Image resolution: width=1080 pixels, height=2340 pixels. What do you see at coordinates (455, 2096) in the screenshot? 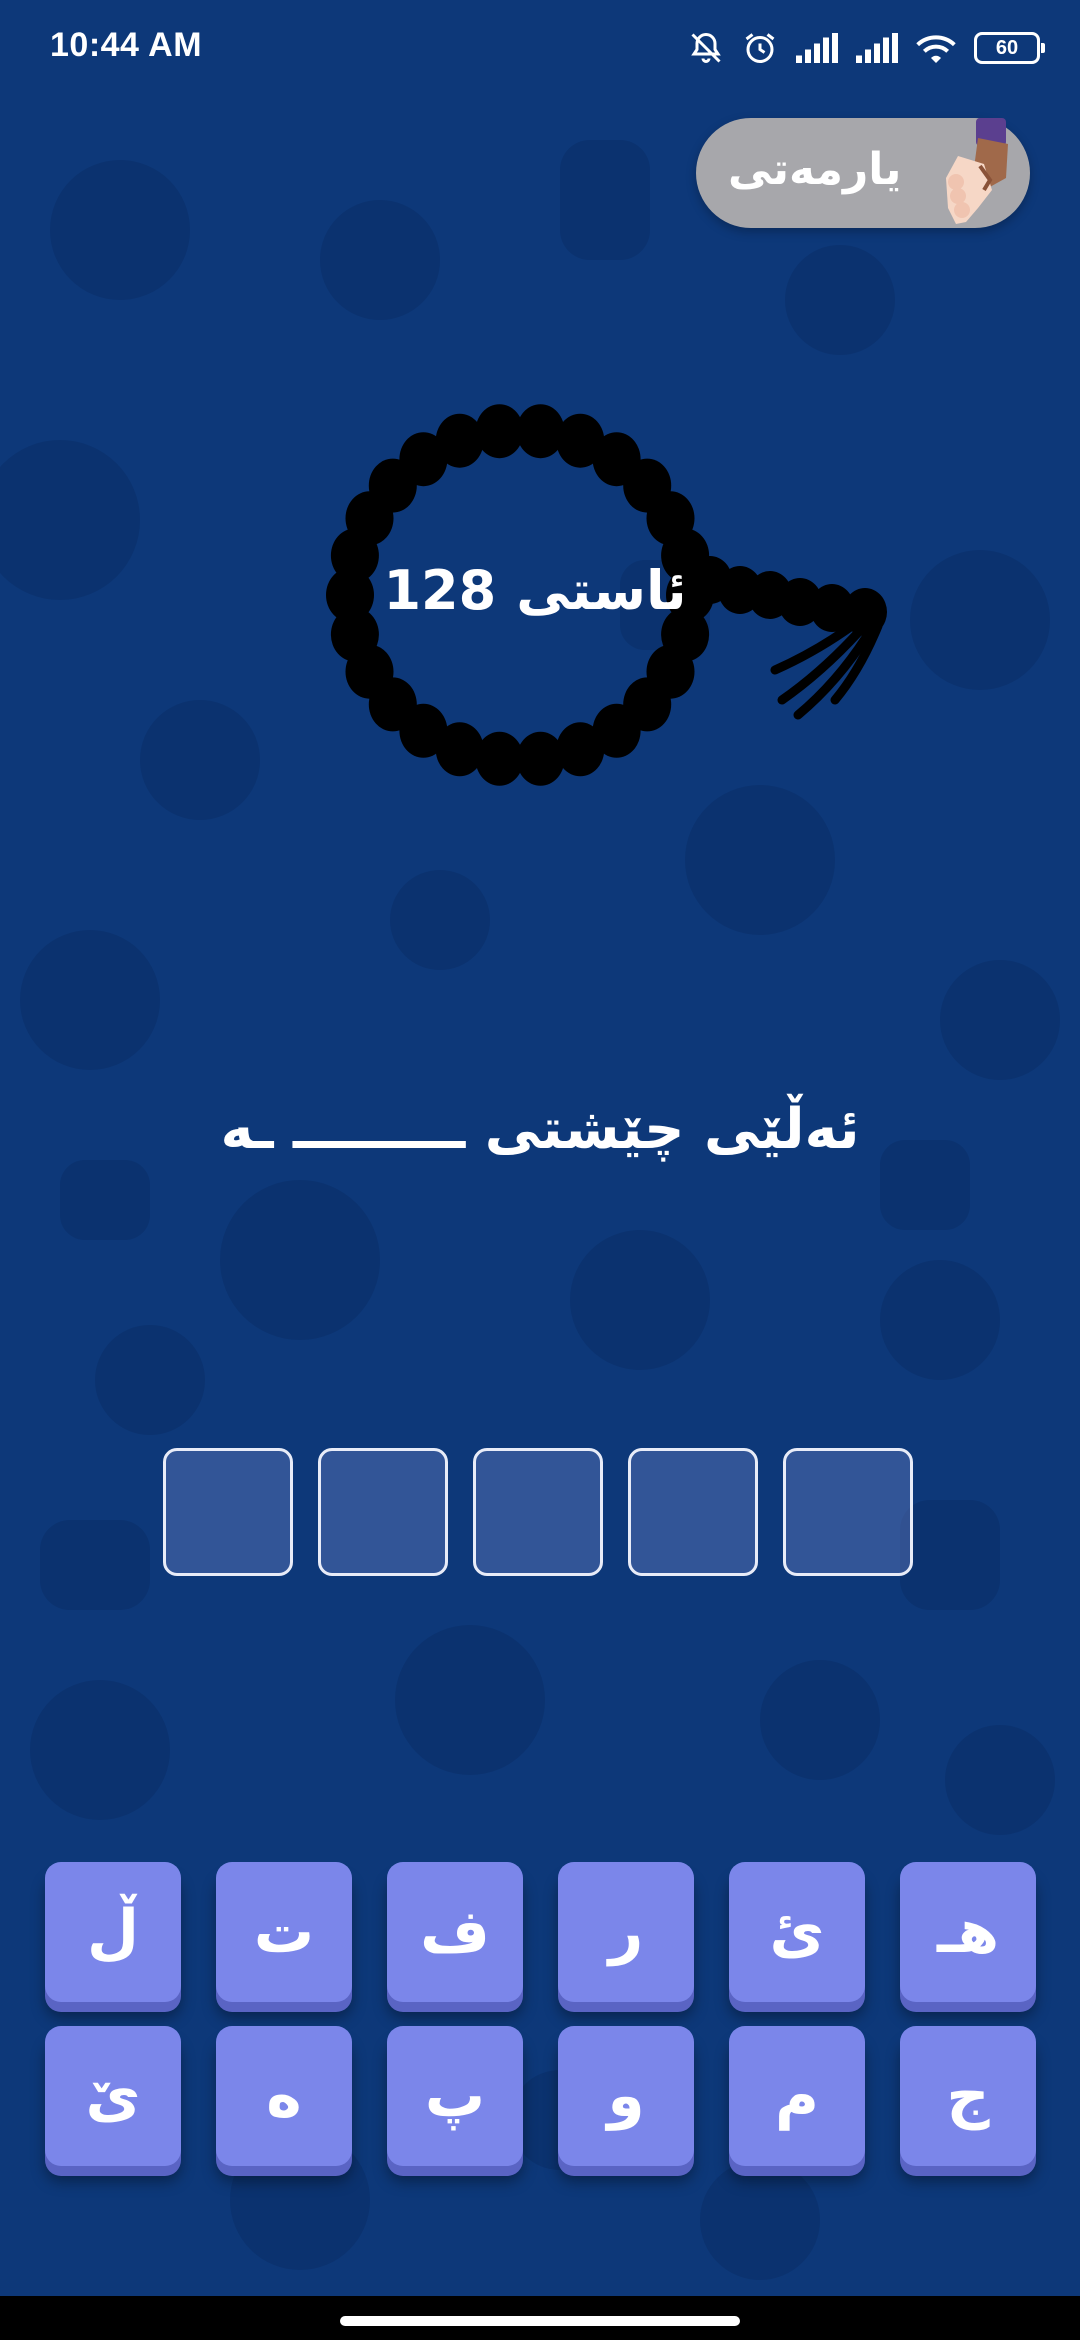
I see `letter-key: پ` at bounding box center [455, 2096].